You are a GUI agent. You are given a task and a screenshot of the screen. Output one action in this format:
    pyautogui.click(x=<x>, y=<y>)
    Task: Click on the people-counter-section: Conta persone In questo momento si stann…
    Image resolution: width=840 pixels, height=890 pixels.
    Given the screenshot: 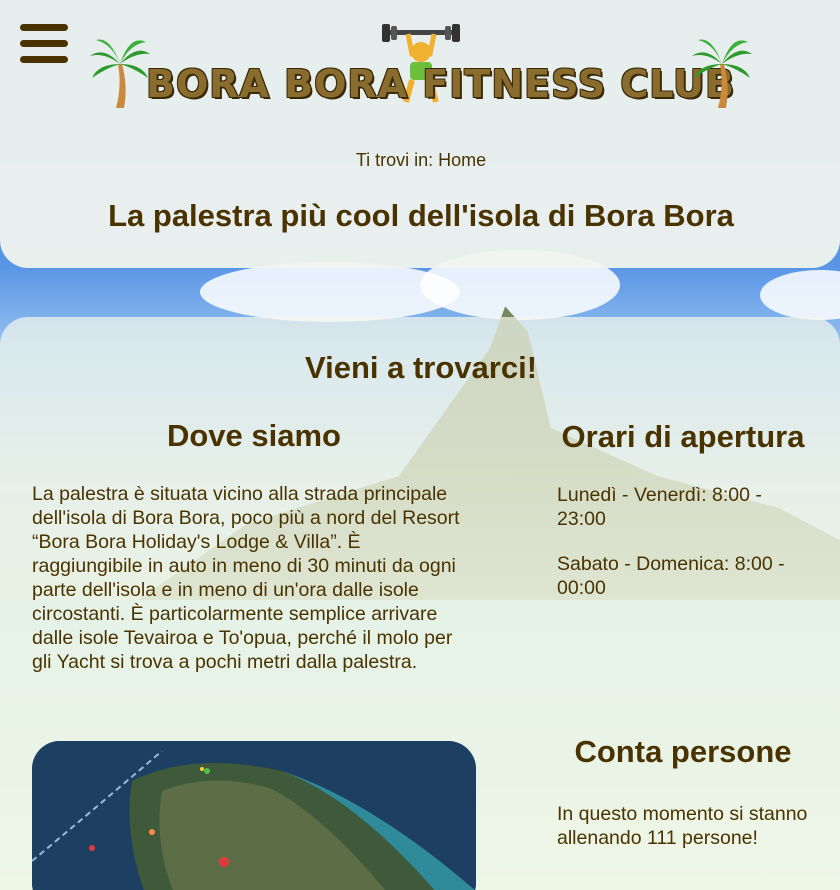 What is the action you would take?
    pyautogui.click(x=683, y=791)
    